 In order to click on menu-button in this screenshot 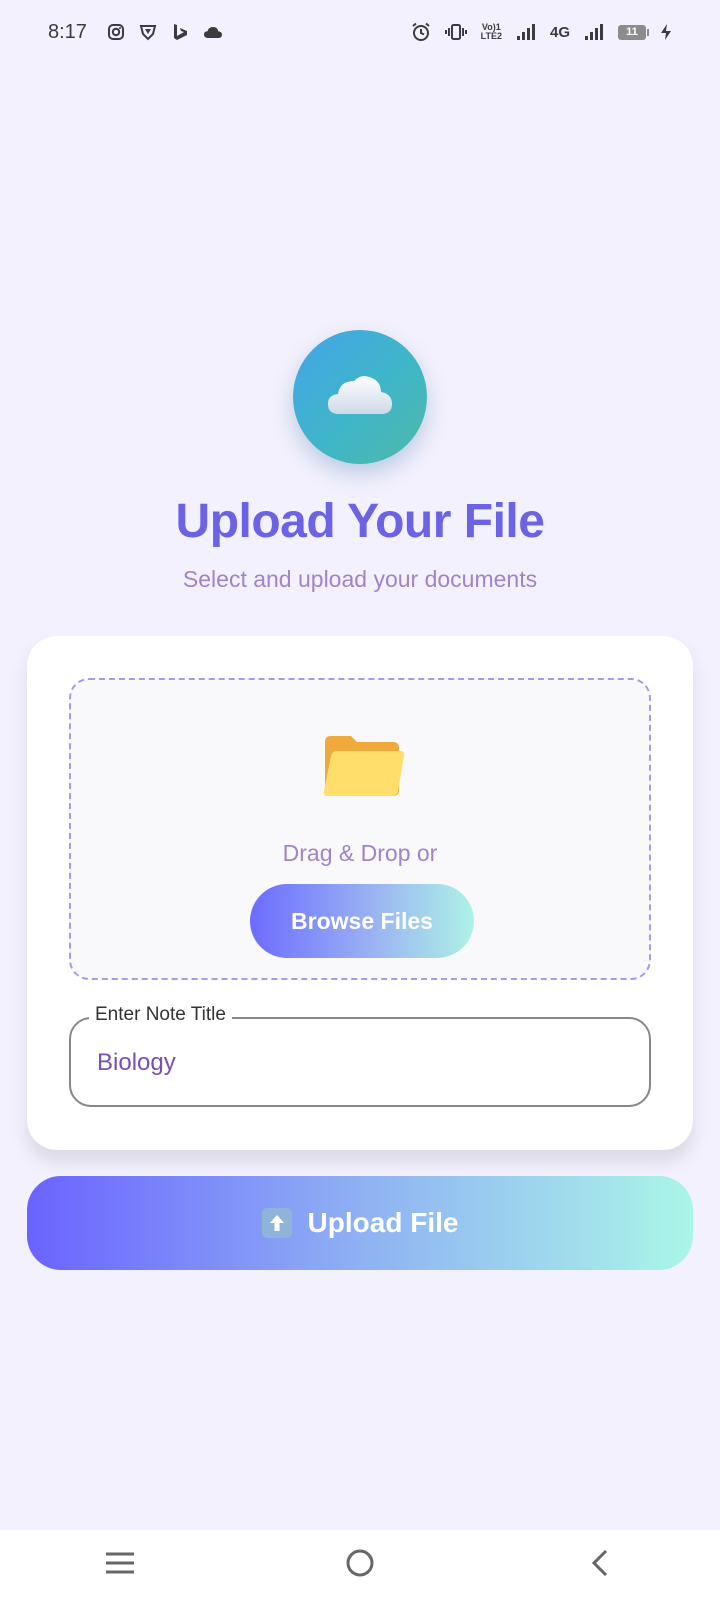, I will do `click(120, 1565)`.